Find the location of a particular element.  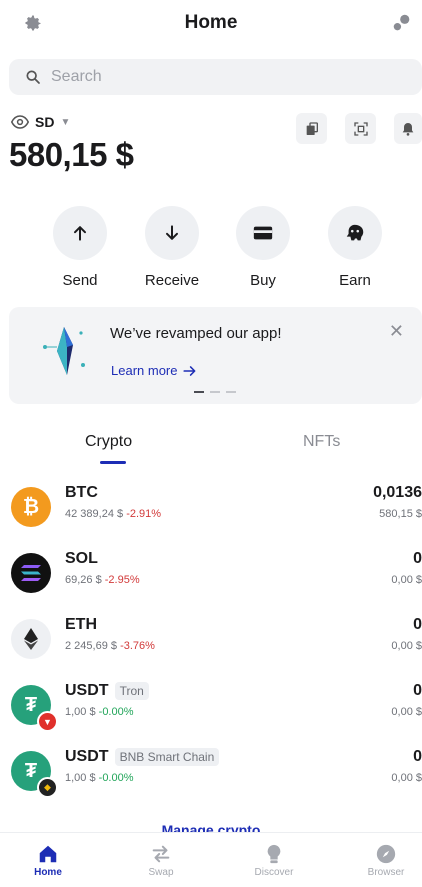

network-chip: BNB Smart Chain is located at coordinates (167, 757).